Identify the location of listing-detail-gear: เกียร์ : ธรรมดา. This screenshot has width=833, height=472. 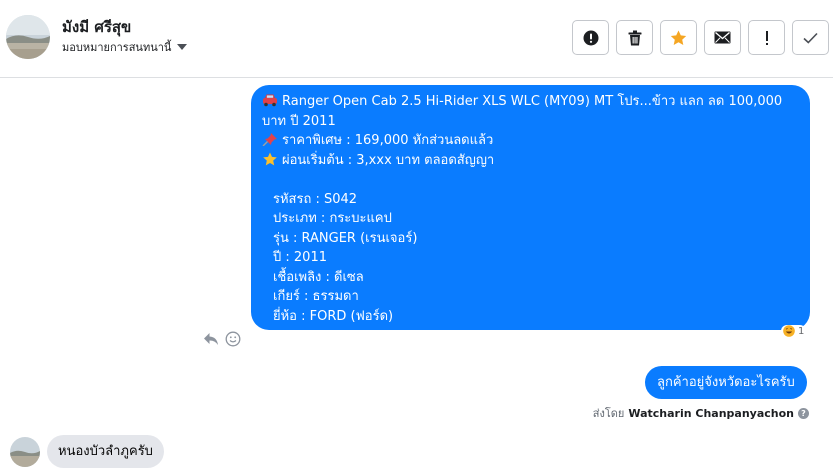
(316, 296).